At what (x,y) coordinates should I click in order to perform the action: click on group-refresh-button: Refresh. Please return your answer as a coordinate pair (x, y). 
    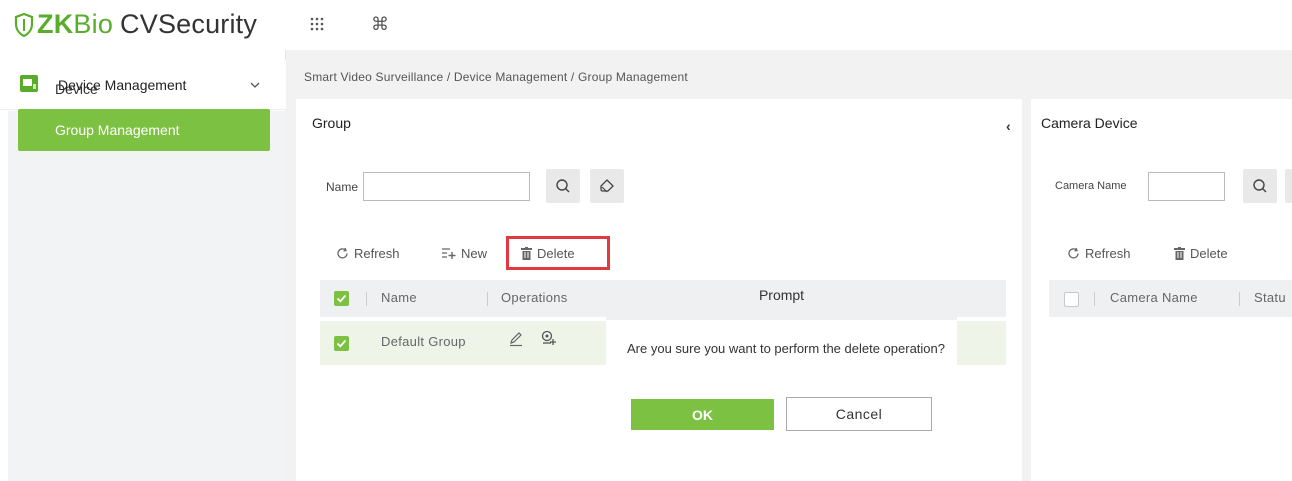
    Looking at the image, I should click on (368, 253).